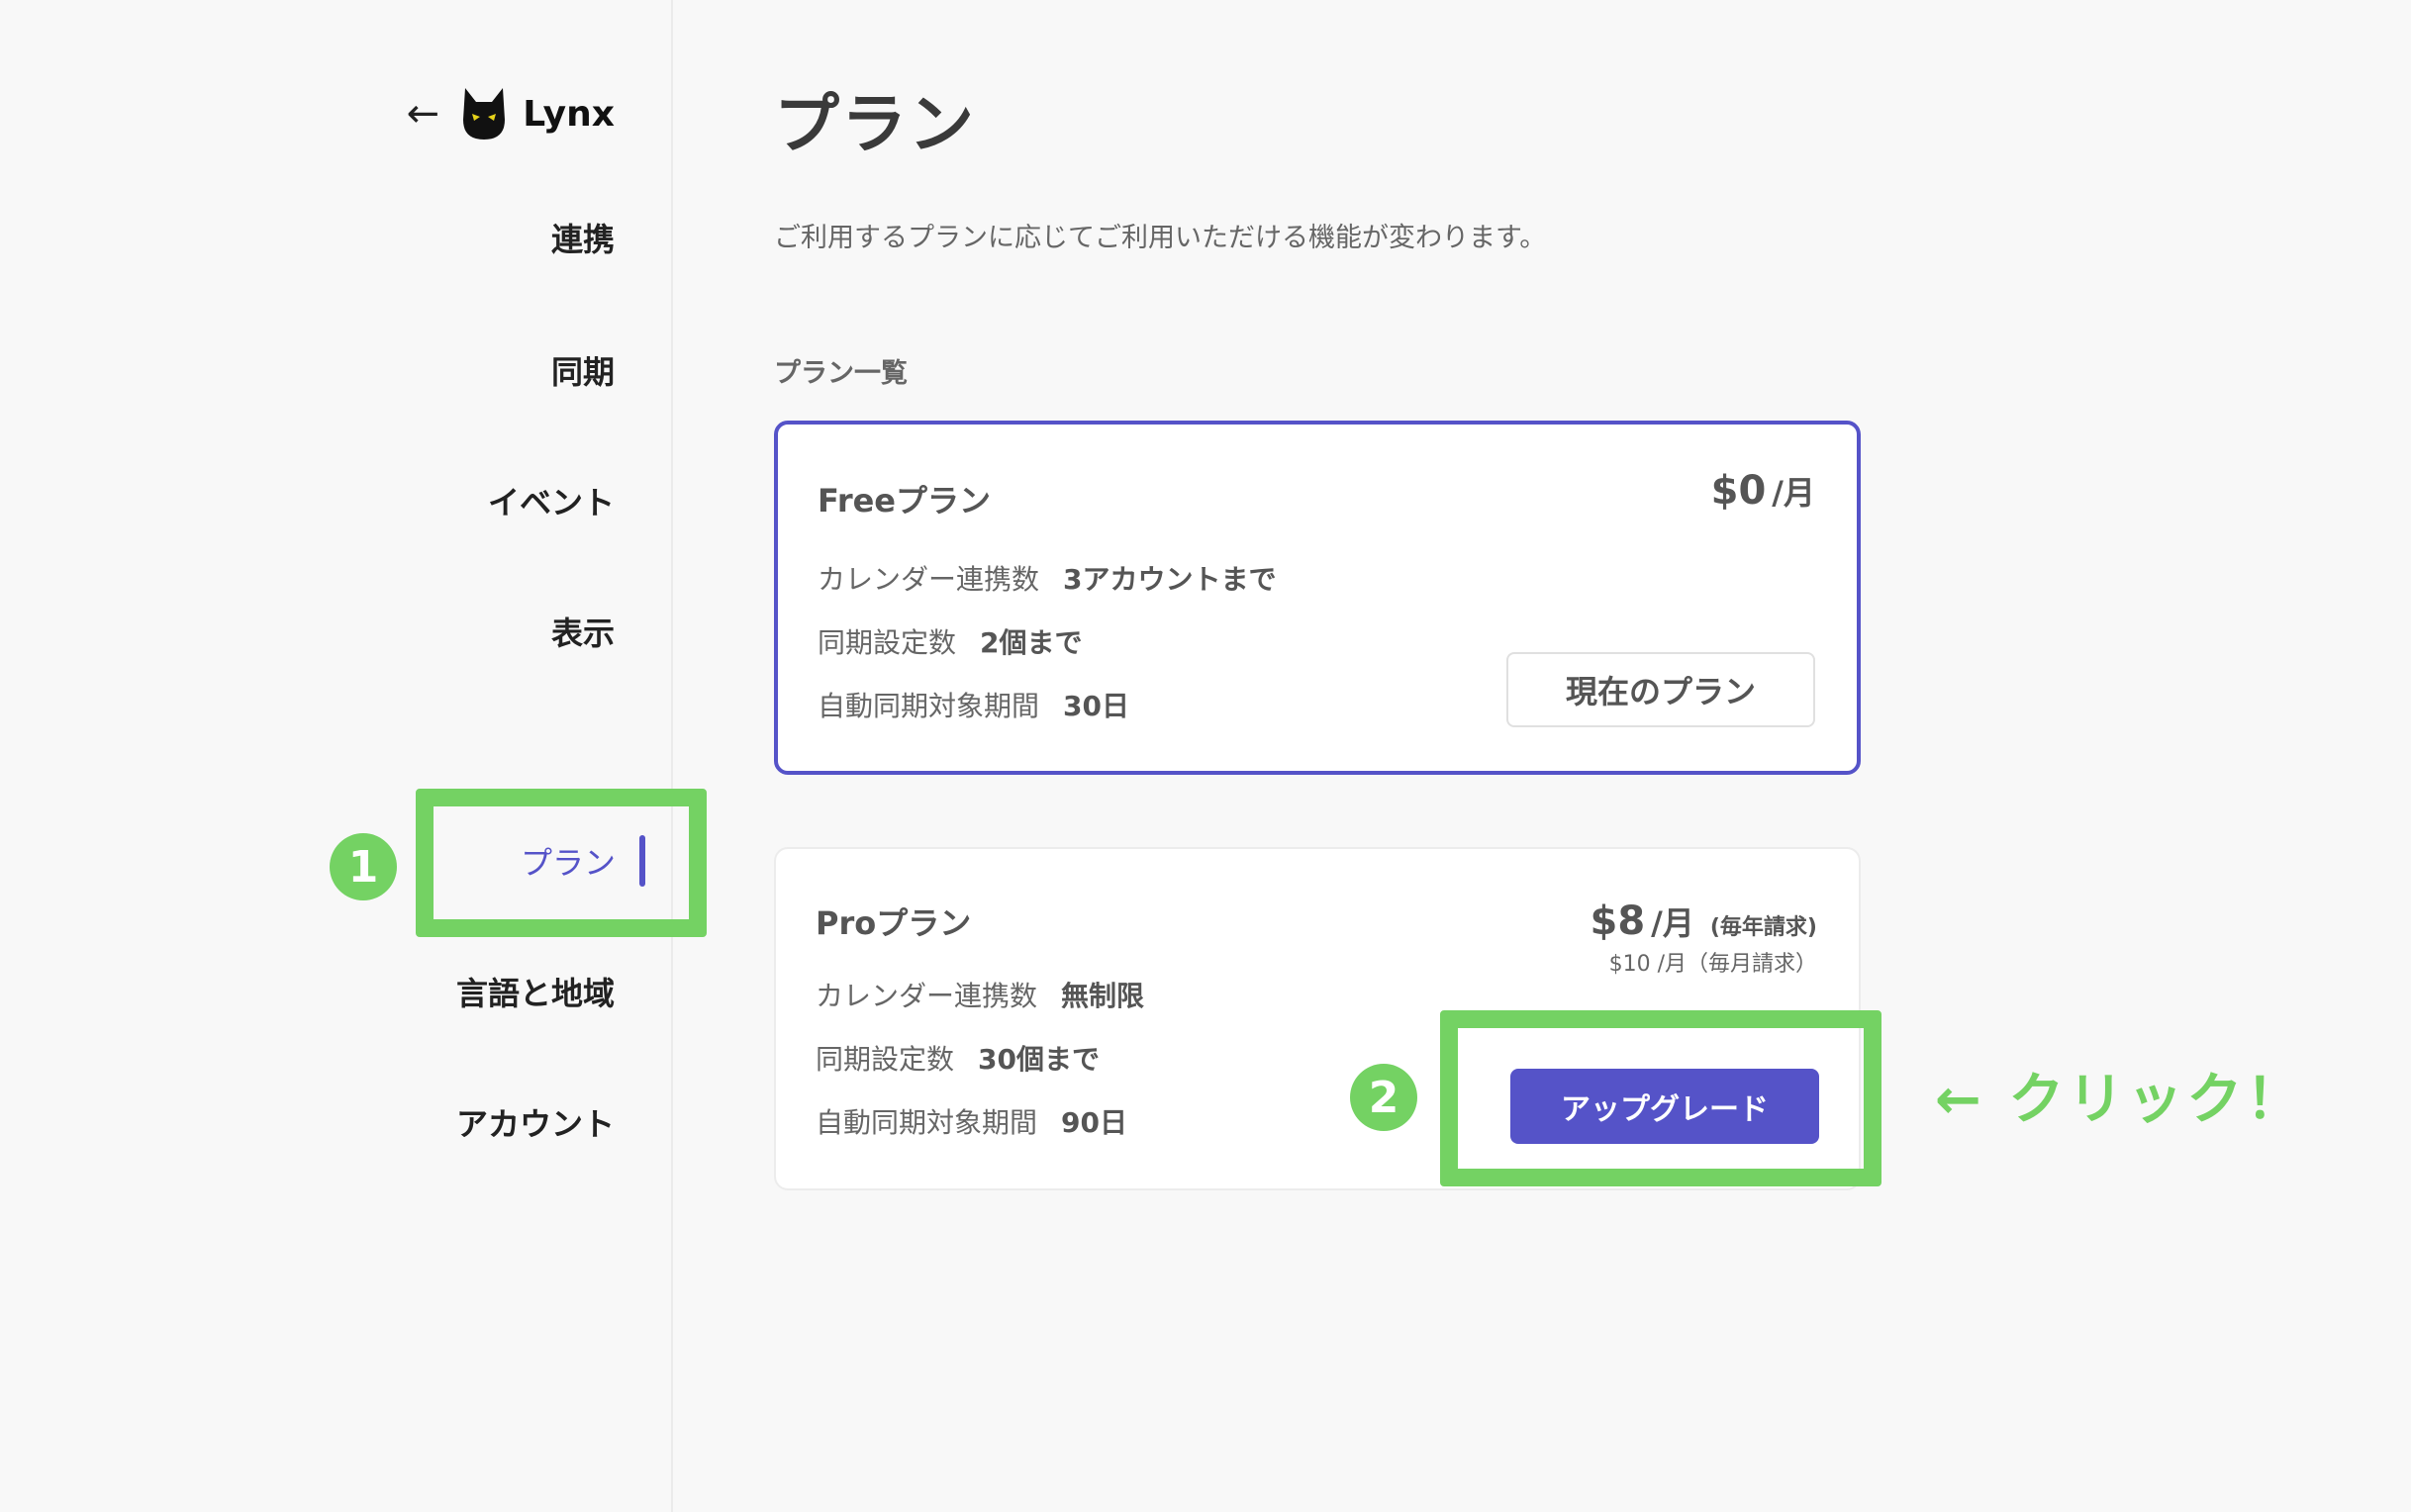 This screenshot has height=1512, width=2411. Describe the element at coordinates (1661, 1098) in the screenshot. I see `highlight-box-upgrade` at that location.